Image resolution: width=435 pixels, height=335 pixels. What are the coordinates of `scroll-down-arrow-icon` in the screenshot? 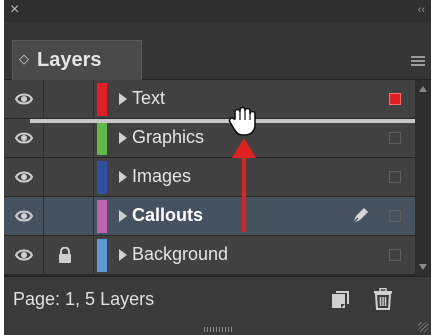 It's located at (423, 267).